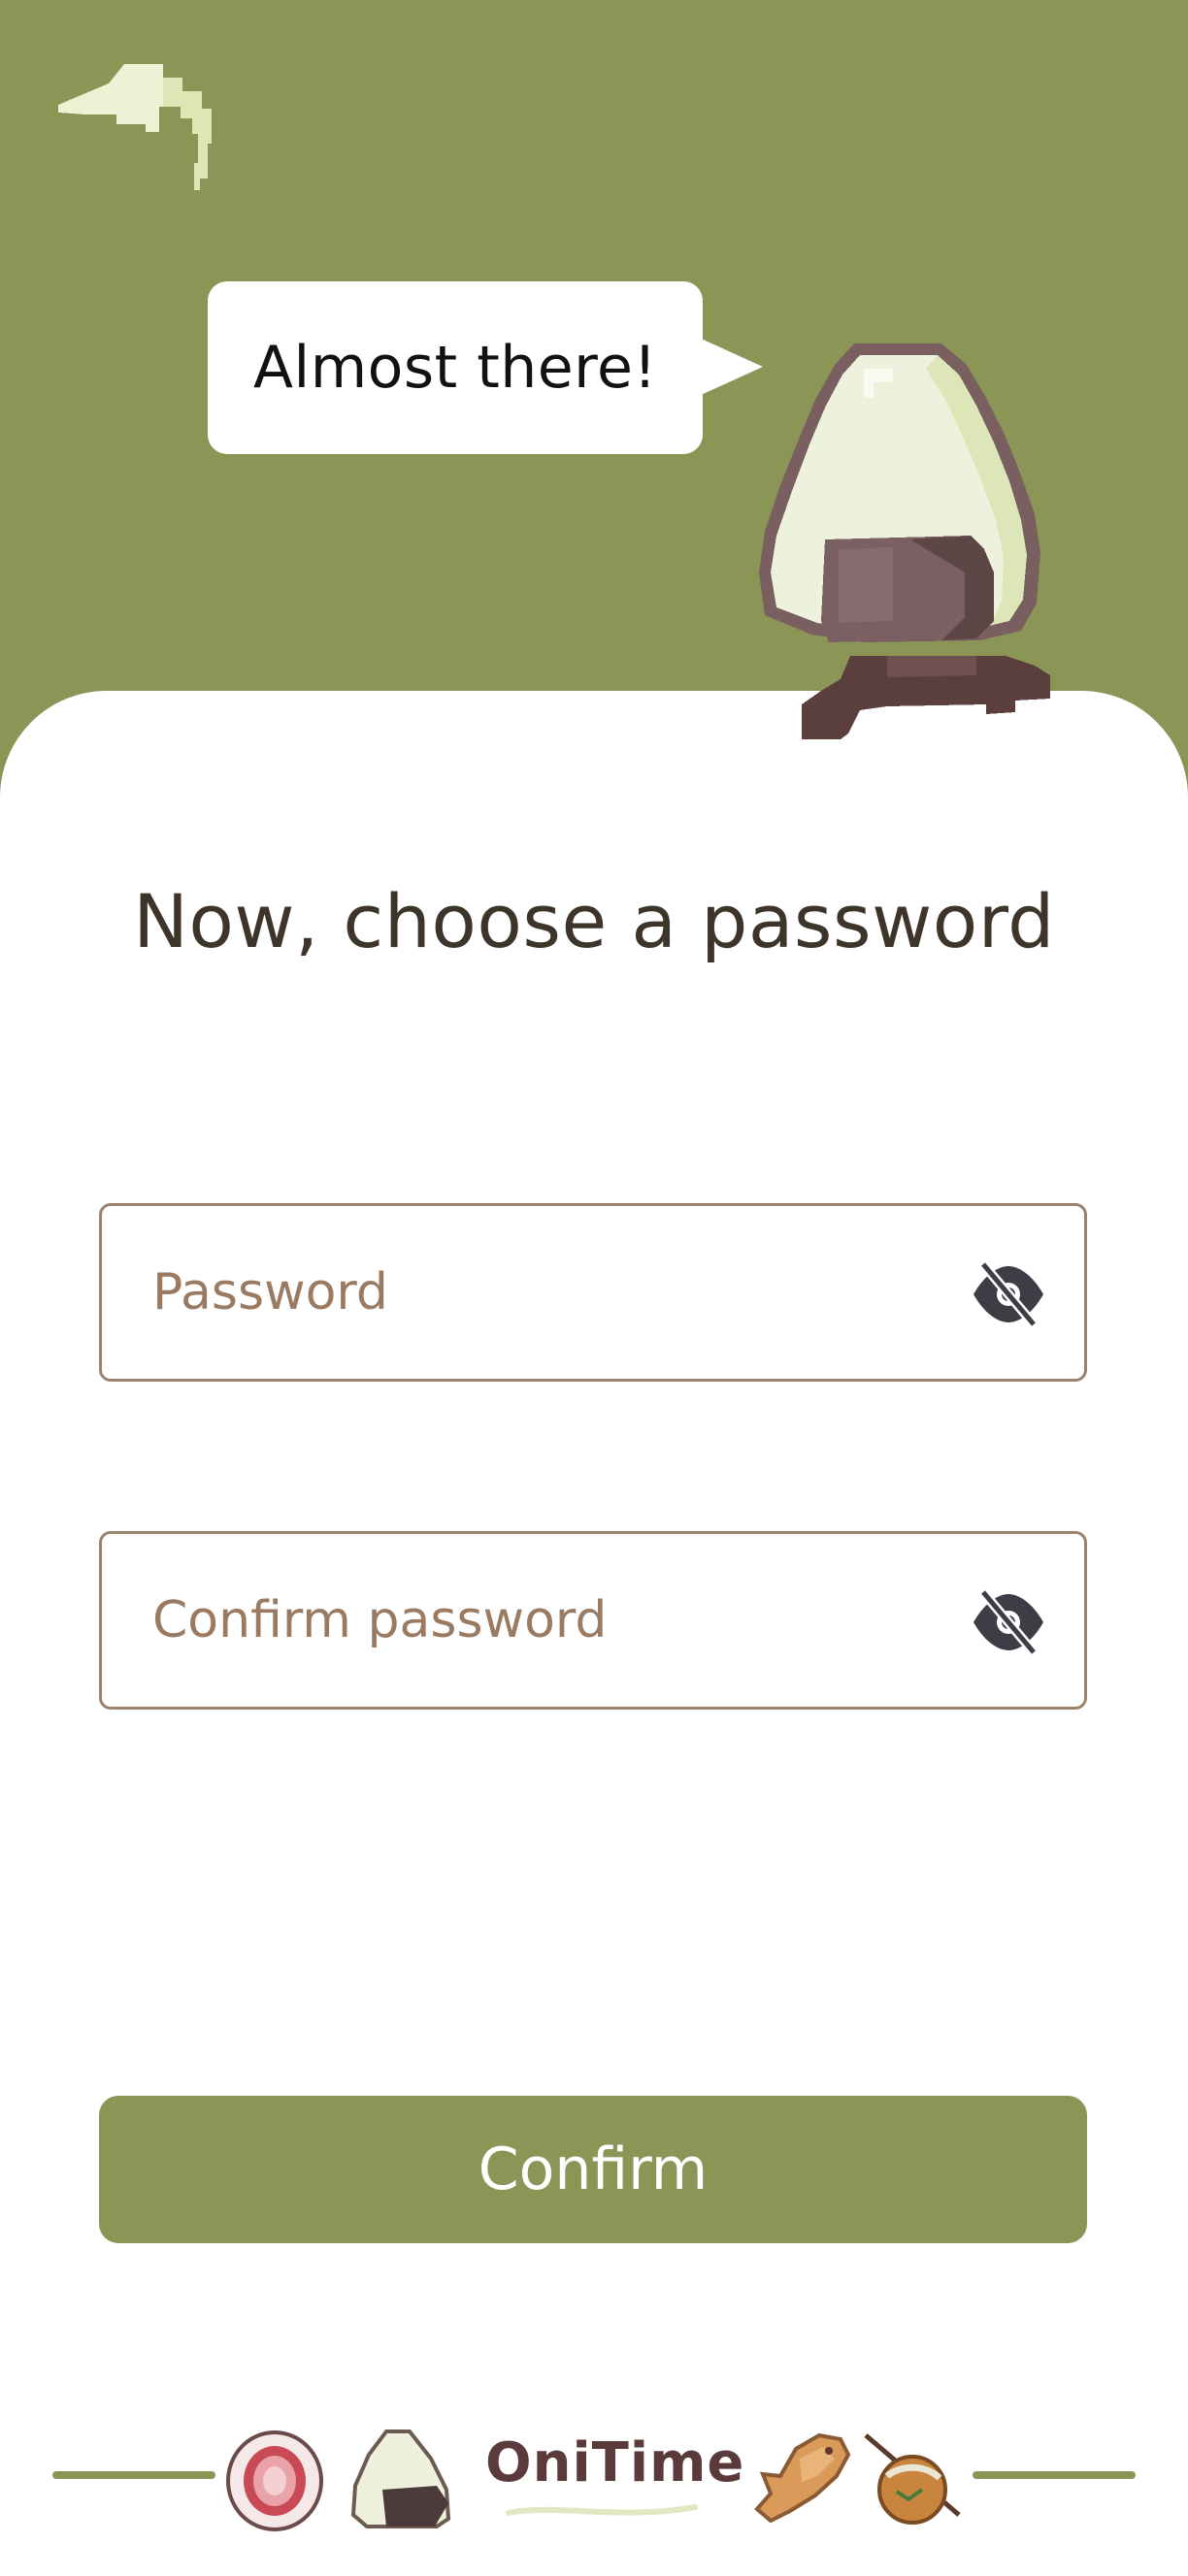 Image resolution: width=1188 pixels, height=2576 pixels. I want to click on footer-divider-right, so click(1054, 2475).